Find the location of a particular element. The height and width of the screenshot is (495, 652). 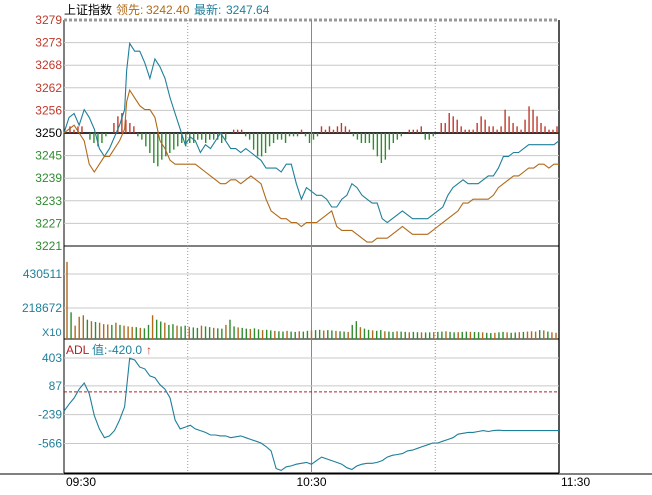

volume-tick-label: 218672 is located at coordinates (42, 308).